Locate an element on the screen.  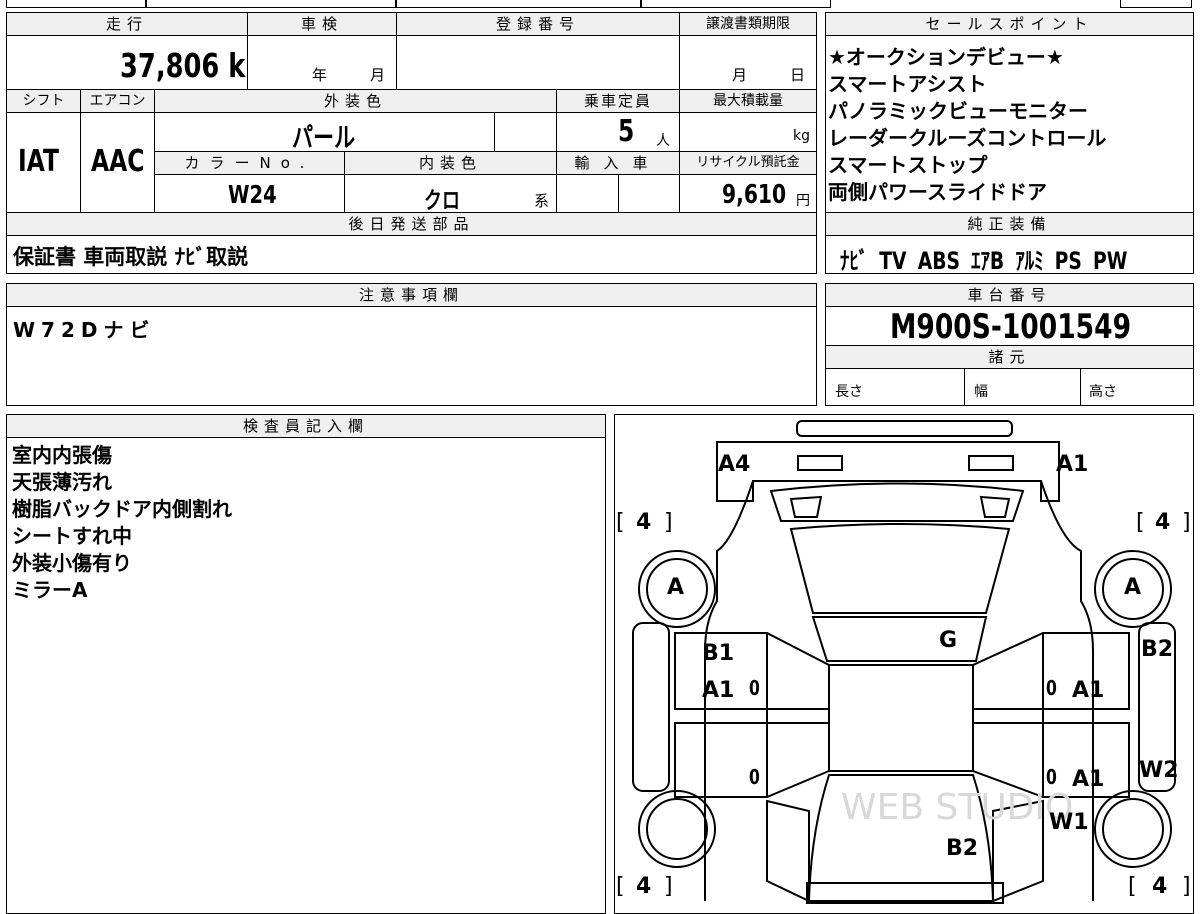
right-skirt-grade-w2: W2 is located at coordinates (1159, 770).